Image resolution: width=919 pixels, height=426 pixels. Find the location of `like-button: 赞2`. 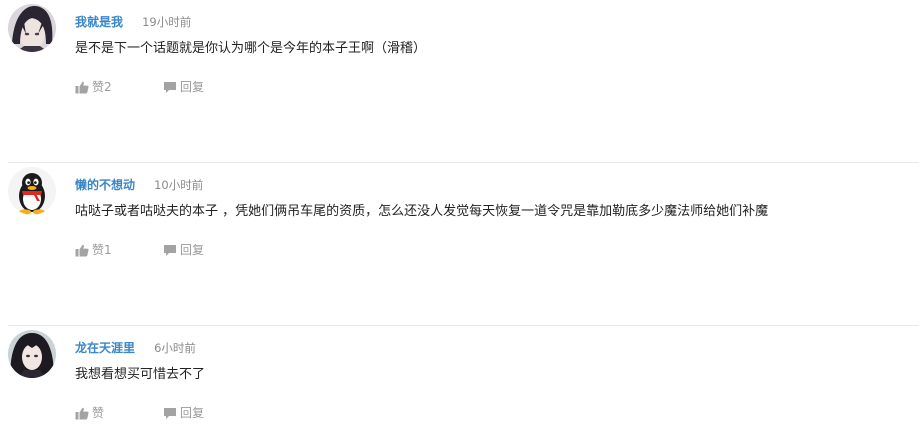

like-button: 赞2 is located at coordinates (93, 87).